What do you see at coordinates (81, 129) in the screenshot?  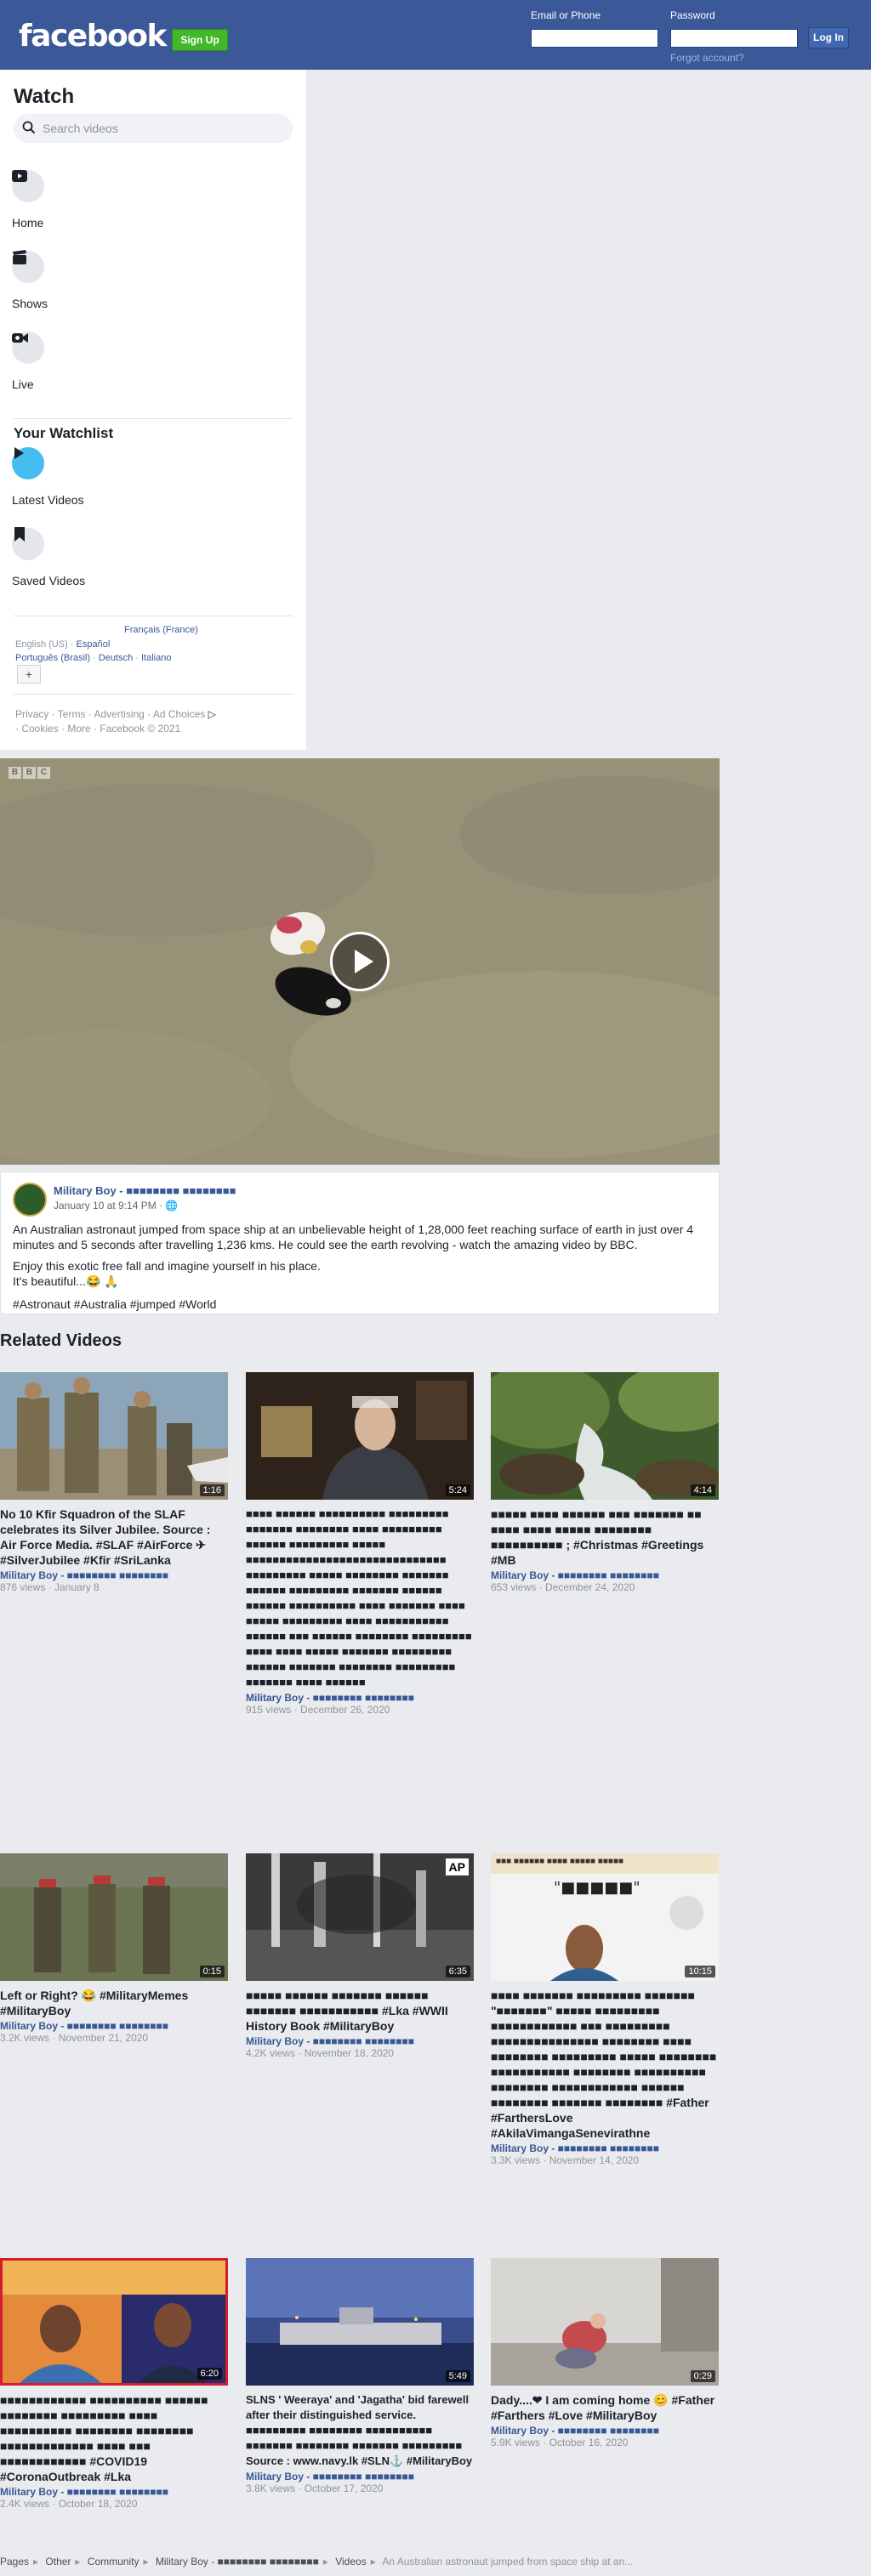 I see `search-placeholder: Search videos` at bounding box center [81, 129].